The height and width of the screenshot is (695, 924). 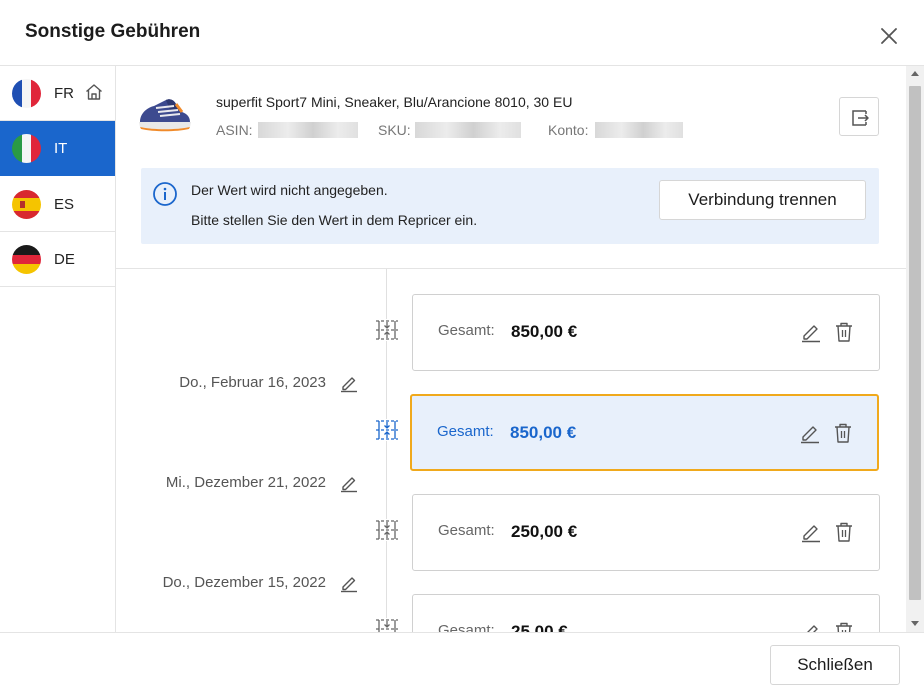 What do you see at coordinates (644, 432) in the screenshot?
I see `fee-card-selected: Gesamt: 850,00 €` at bounding box center [644, 432].